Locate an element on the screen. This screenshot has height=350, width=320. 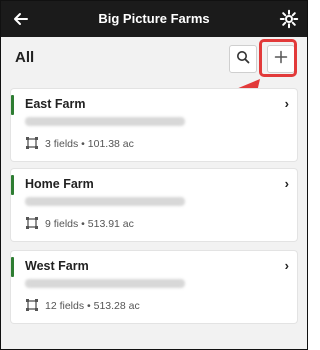
top-bar: Big Picture Farms is located at coordinates (154, 19).